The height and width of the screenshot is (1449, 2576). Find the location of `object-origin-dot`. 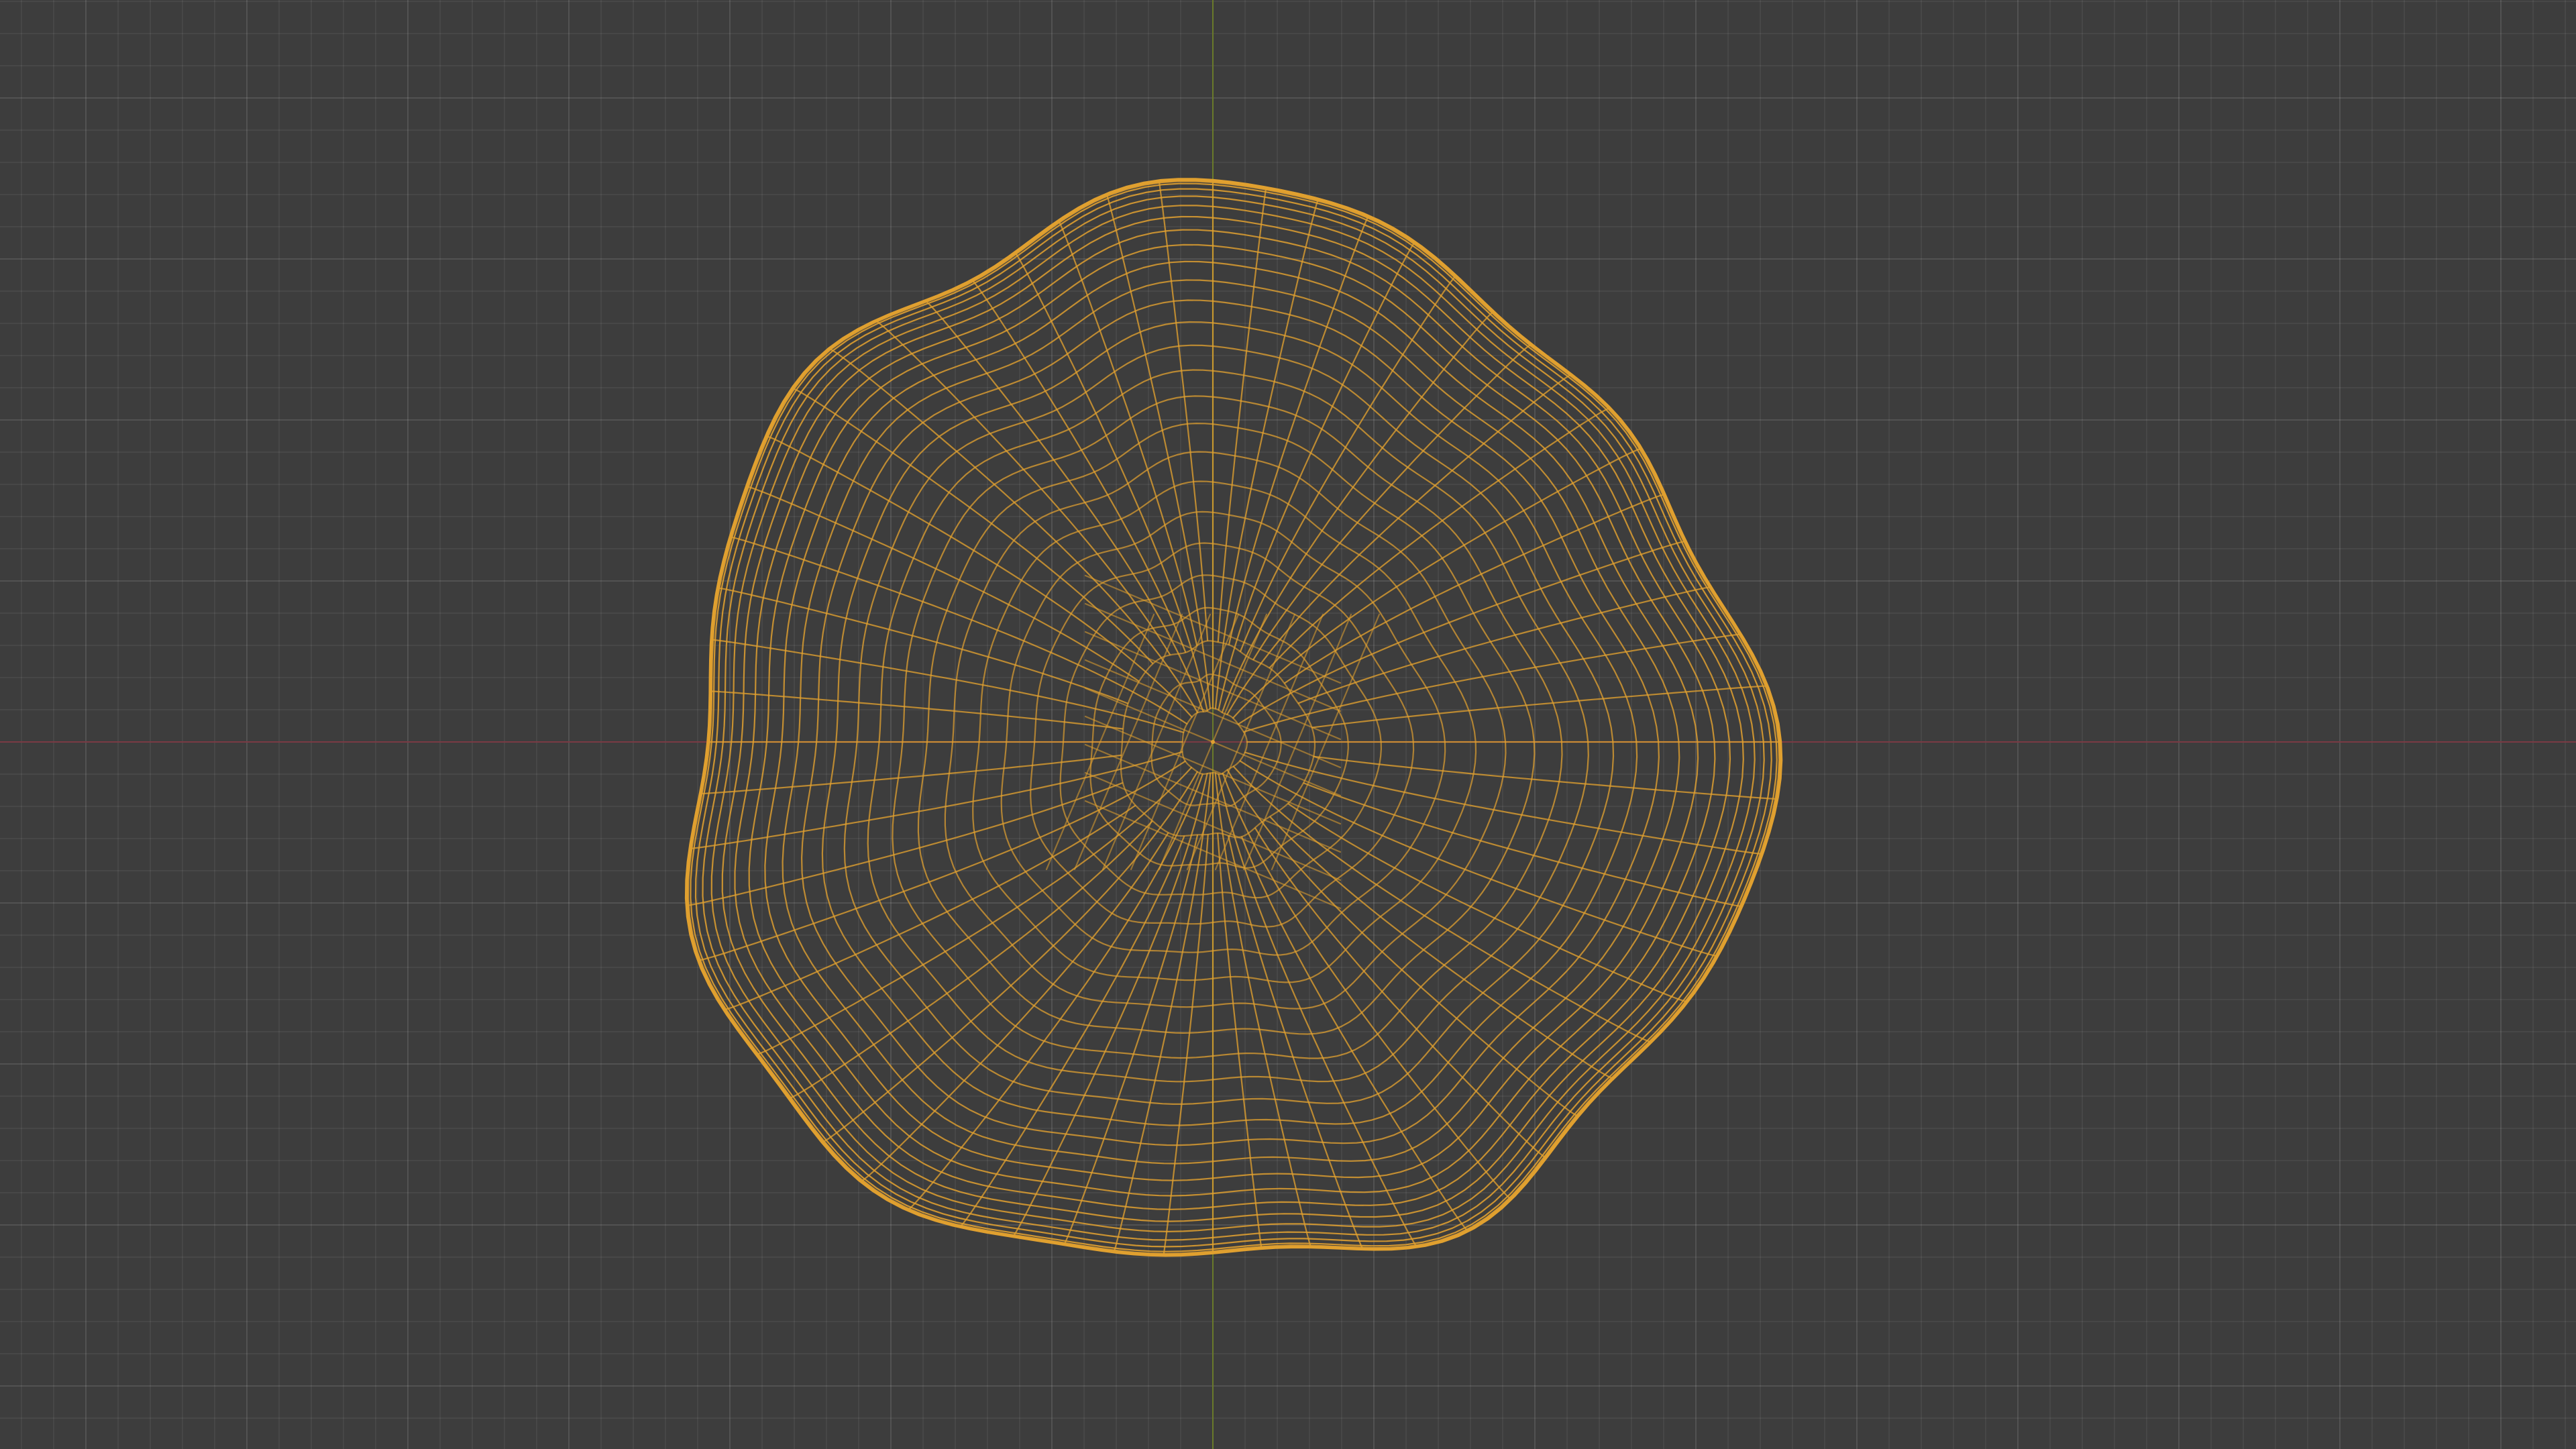

object-origin-dot is located at coordinates (1213, 742).